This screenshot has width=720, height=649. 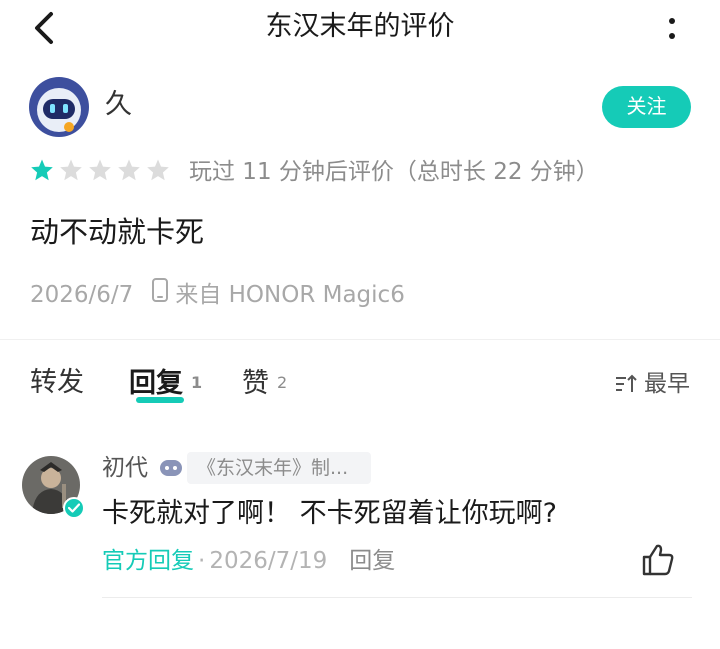 I want to click on playtime-text: 玩过 11 分钟后评价（总时长 22 分钟）, so click(x=394, y=172).